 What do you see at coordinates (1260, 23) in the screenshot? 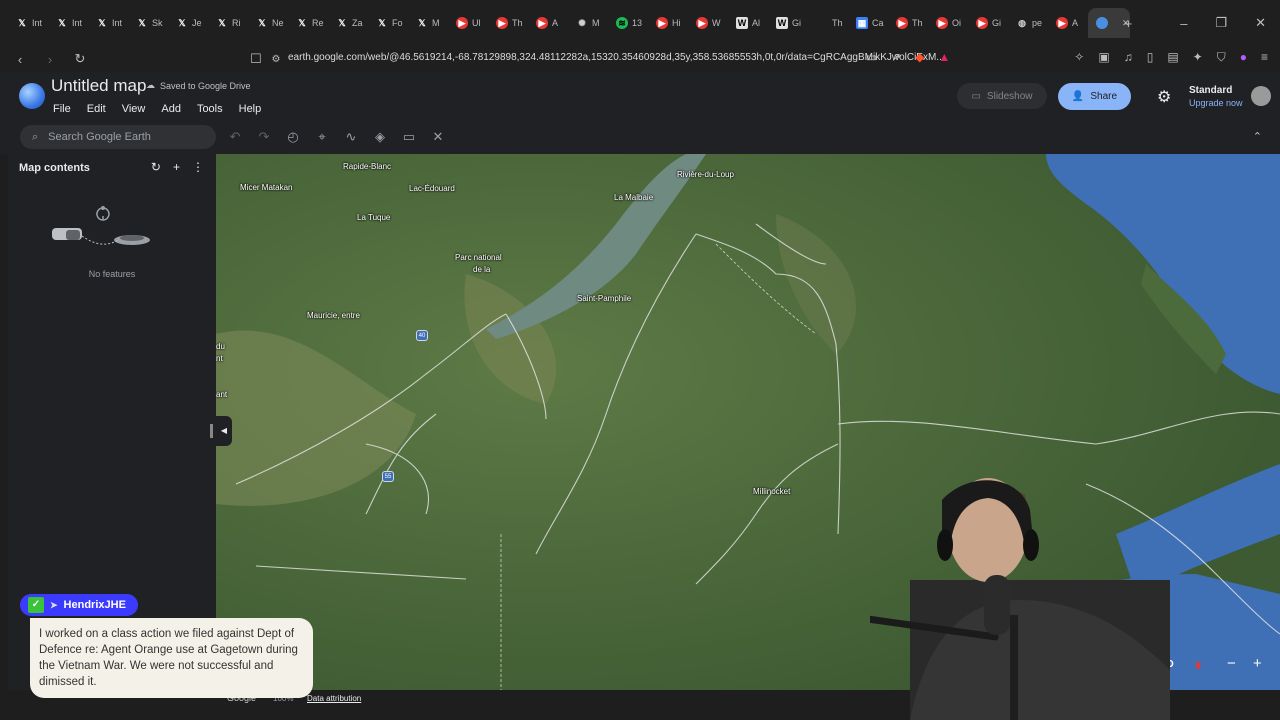
I see `close-window-icon: ✕` at bounding box center [1260, 23].